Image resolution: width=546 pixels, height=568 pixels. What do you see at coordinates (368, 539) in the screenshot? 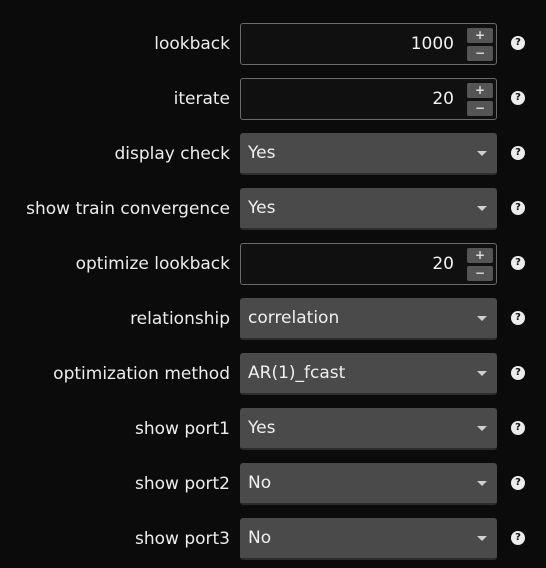
I see `show-port3-select: No` at bounding box center [368, 539].